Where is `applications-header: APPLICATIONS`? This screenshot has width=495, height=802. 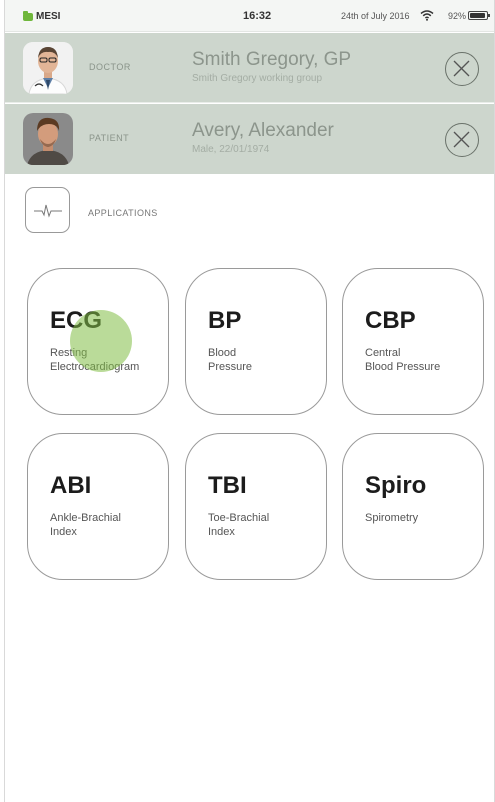
applications-header: APPLICATIONS is located at coordinates (249, 210).